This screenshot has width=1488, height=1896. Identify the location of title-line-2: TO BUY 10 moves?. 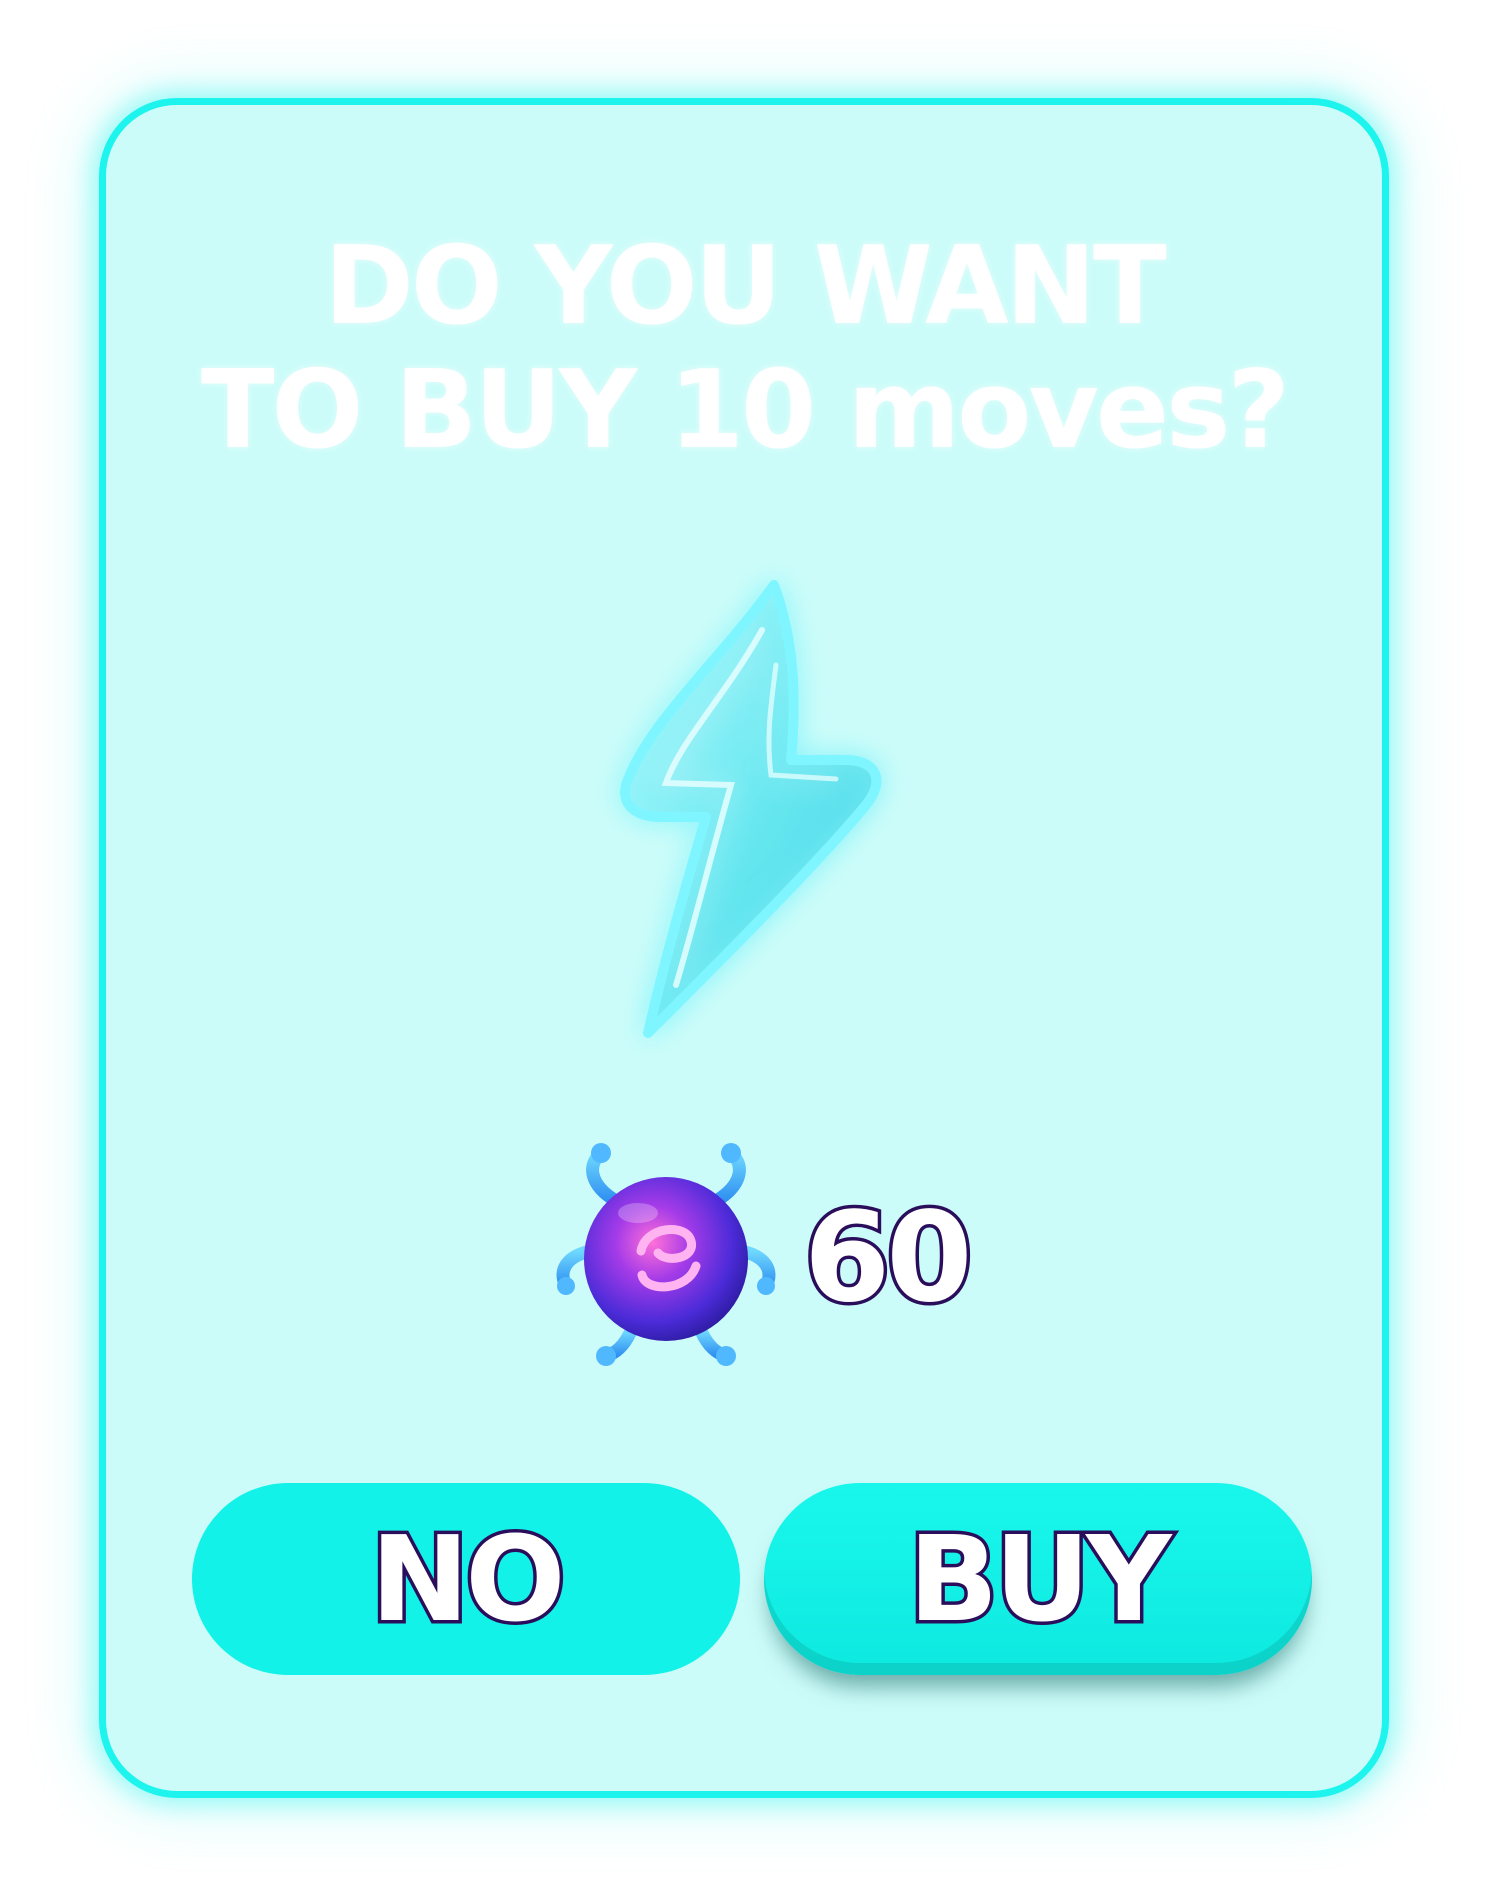
(745, 410).